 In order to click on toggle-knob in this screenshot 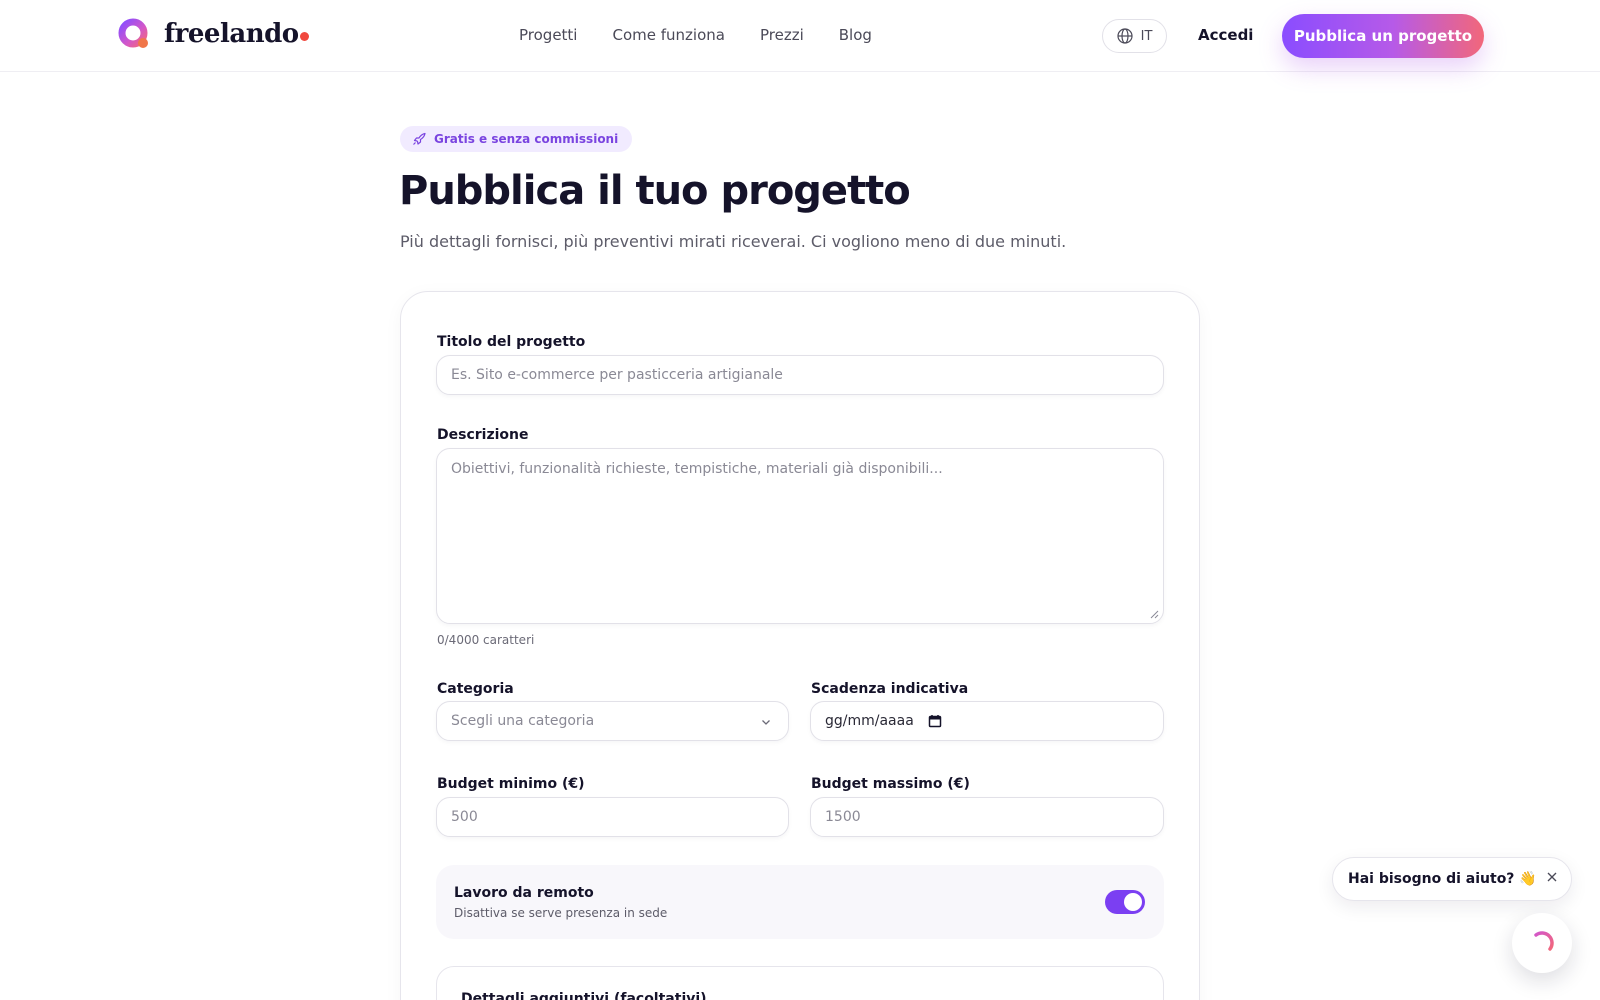, I will do `click(1133, 902)`.